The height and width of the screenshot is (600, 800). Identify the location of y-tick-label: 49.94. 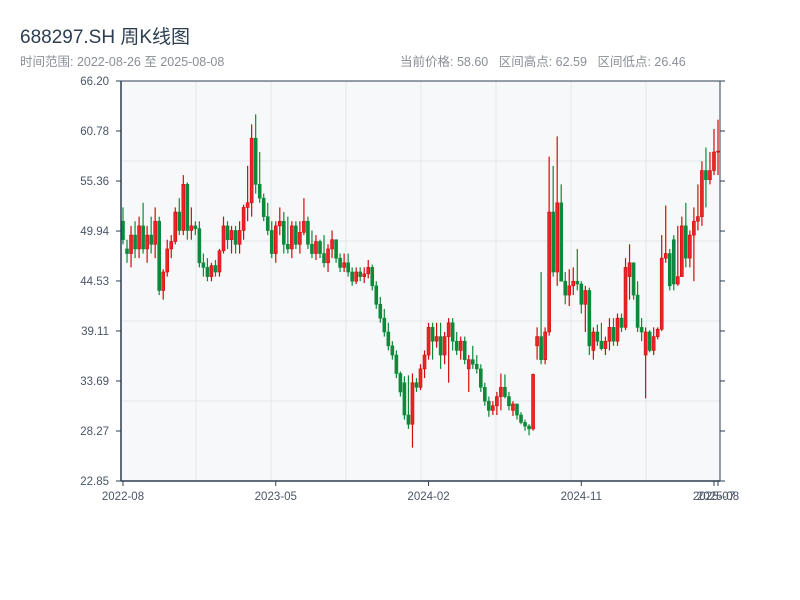
(94, 232).